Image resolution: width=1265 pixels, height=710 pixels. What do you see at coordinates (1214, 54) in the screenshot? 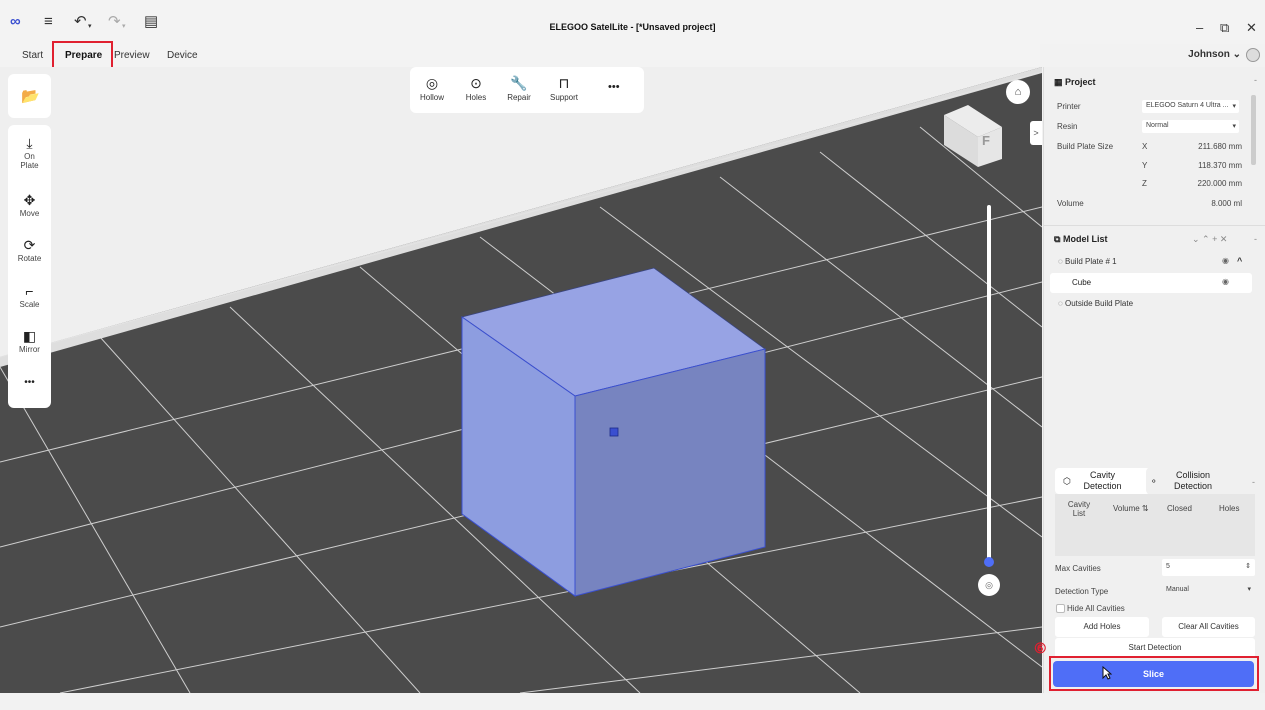
I see `user-menu: Johnson ⌄` at bounding box center [1214, 54].